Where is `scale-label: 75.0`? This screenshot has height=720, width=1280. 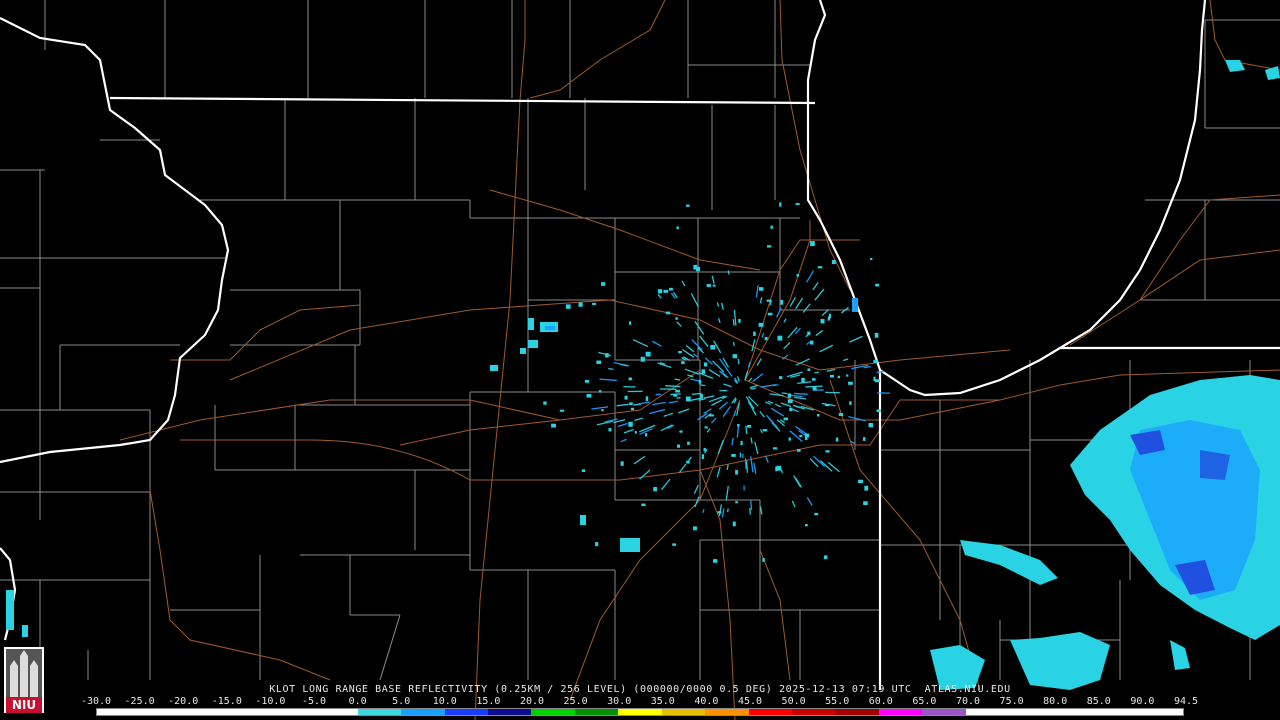 scale-label: 75.0 is located at coordinates (1011, 701).